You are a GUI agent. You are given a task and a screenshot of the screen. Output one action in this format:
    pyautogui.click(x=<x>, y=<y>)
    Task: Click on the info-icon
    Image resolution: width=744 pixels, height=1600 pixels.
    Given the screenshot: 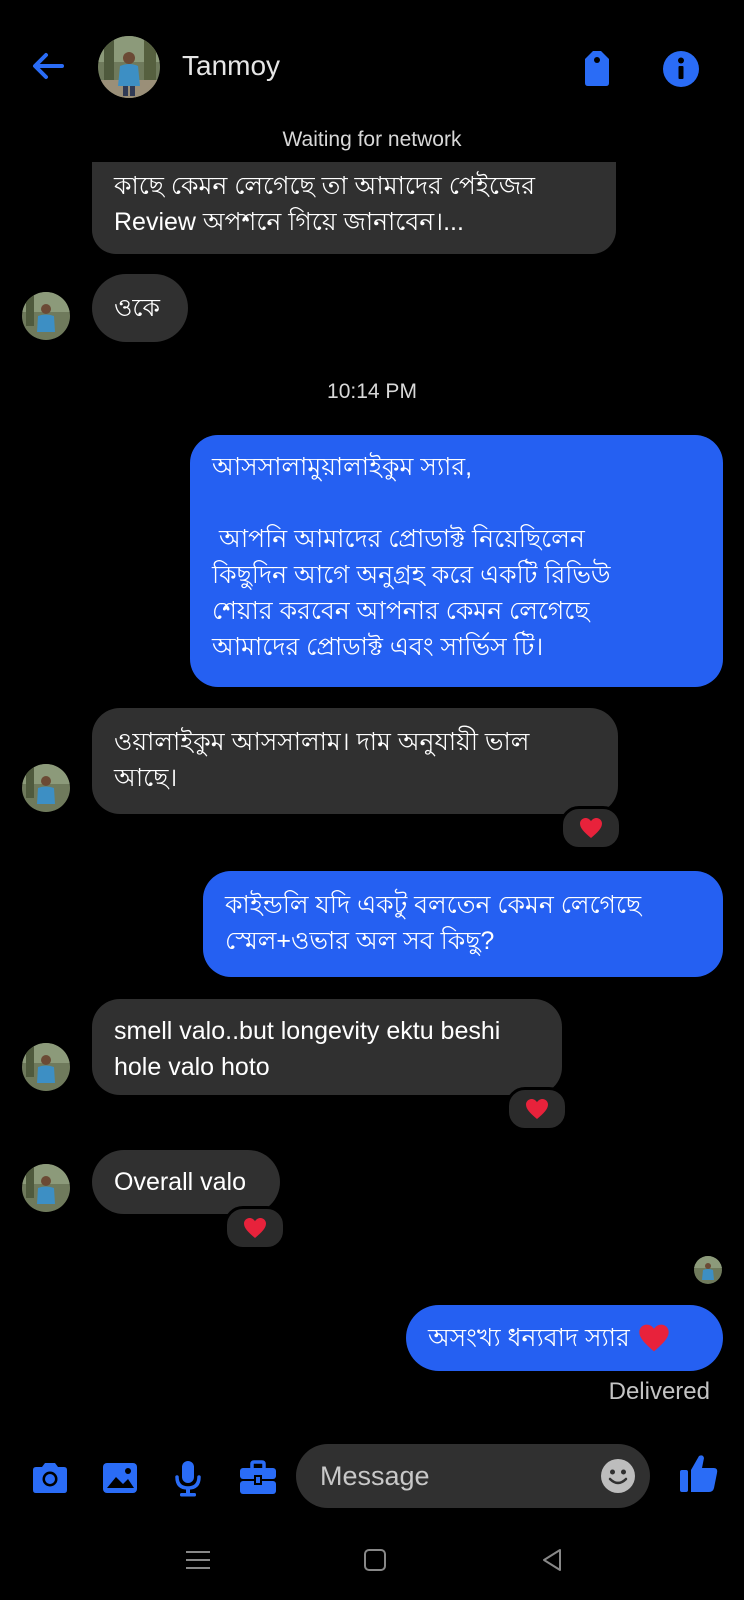 What is the action you would take?
    pyautogui.click(x=681, y=69)
    